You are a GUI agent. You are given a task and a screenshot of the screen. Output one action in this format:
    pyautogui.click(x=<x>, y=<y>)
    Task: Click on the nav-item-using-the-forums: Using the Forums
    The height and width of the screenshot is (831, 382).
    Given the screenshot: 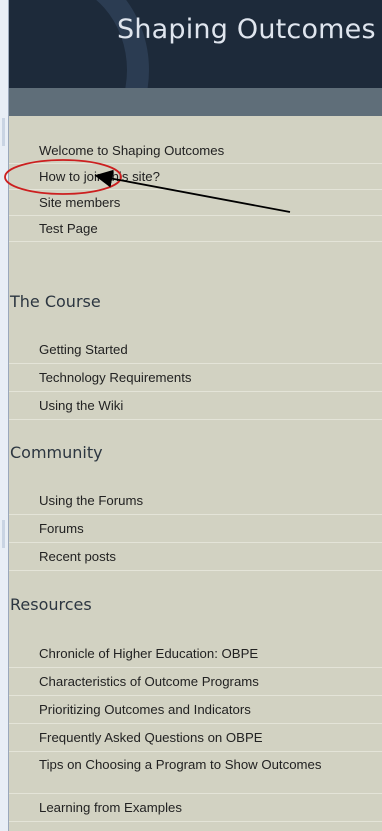 What is the action you would take?
    pyautogui.click(x=195, y=501)
    